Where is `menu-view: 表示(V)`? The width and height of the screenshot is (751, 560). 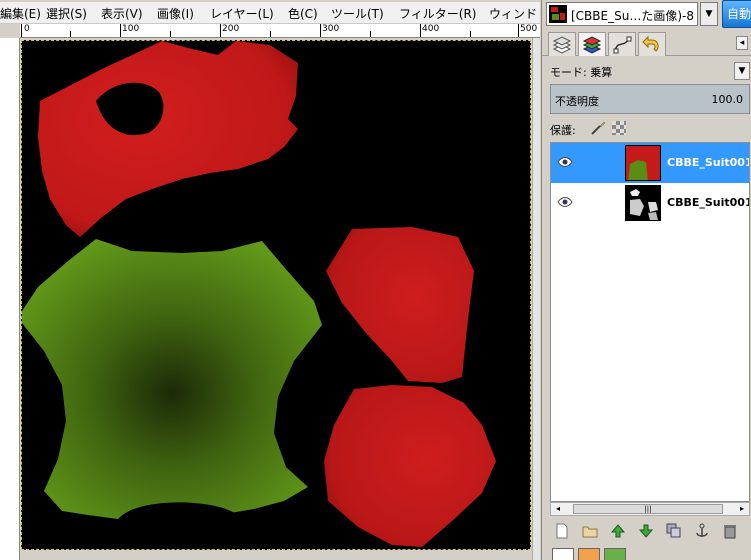
menu-view: 表示(V) is located at coordinates (122, 13).